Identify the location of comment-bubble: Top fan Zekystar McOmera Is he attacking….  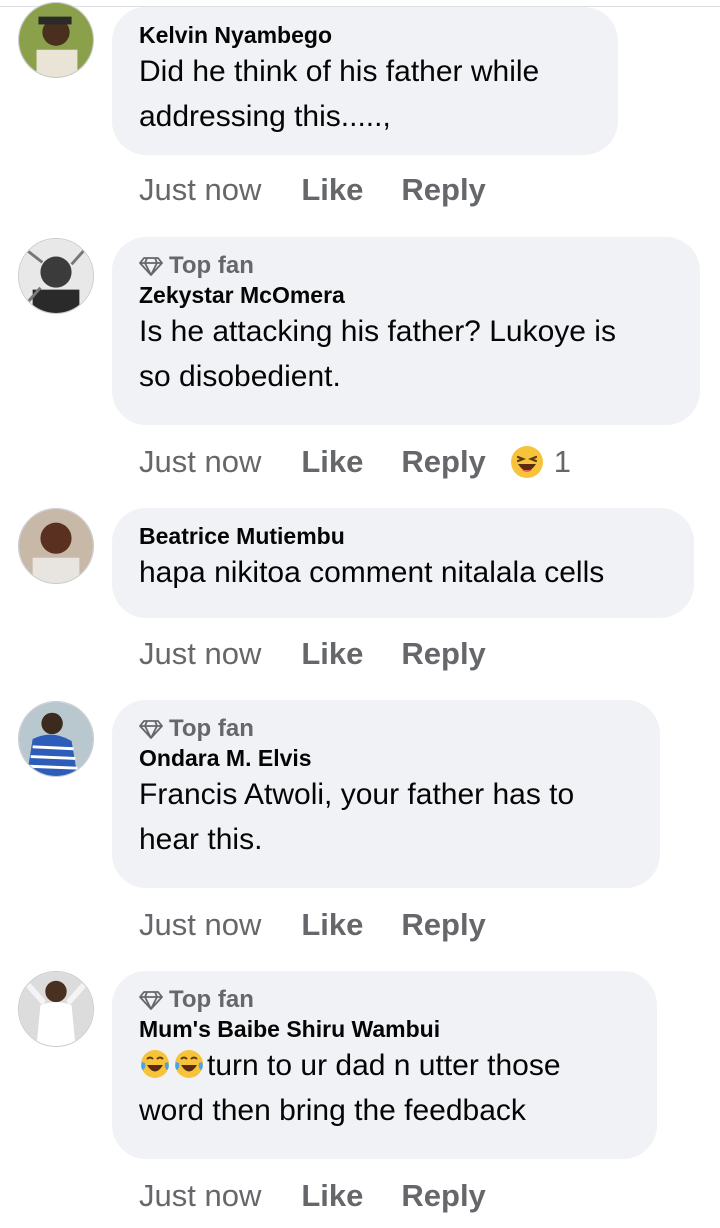
(406, 331).